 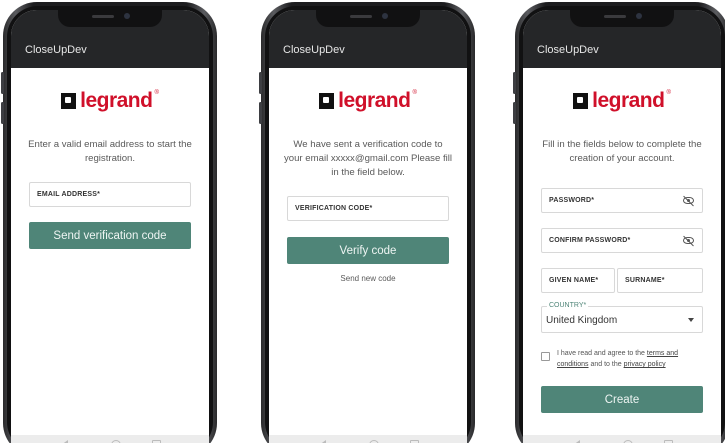 I want to click on send-new-code-link: Send new code, so click(x=368, y=278).